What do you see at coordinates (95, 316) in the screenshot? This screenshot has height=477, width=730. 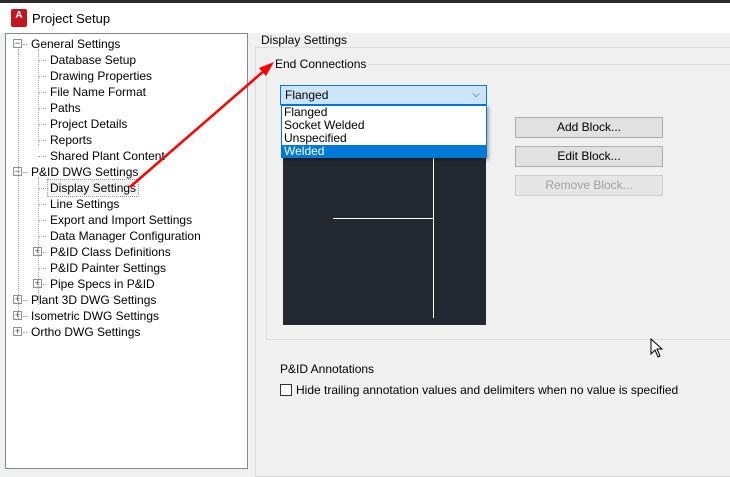 I see `tree-item-isometric-dwg-settings: Isometric DWG Settings` at bounding box center [95, 316].